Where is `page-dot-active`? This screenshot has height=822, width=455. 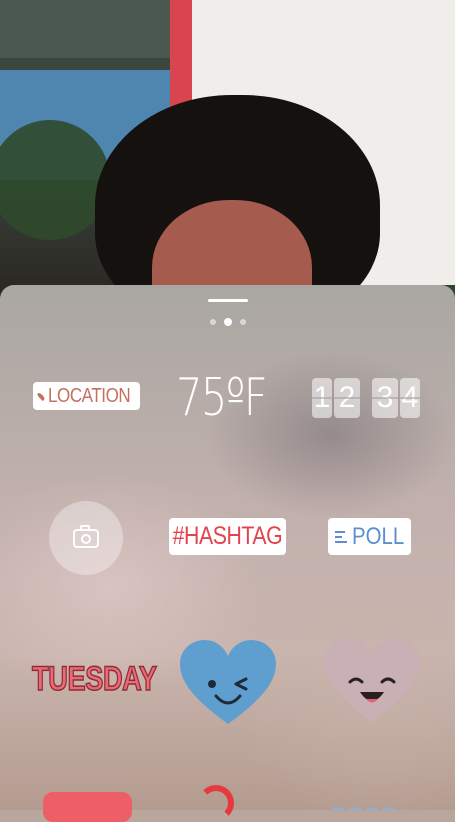
page-dot-active is located at coordinates (228, 322).